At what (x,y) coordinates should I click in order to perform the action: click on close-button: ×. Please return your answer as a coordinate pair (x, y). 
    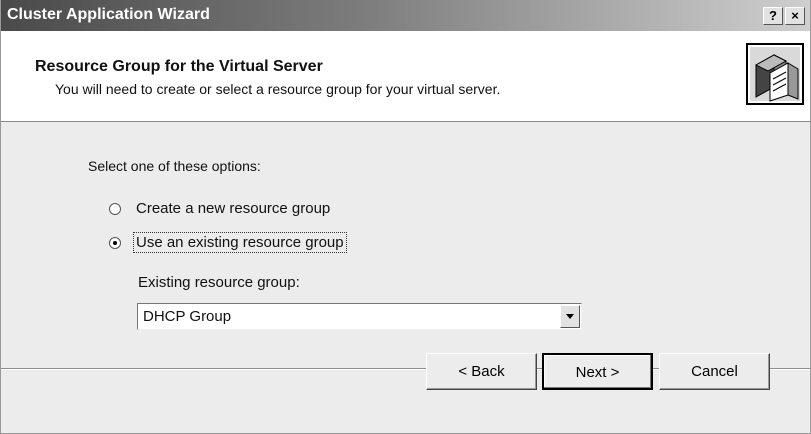
    Looking at the image, I should click on (795, 16).